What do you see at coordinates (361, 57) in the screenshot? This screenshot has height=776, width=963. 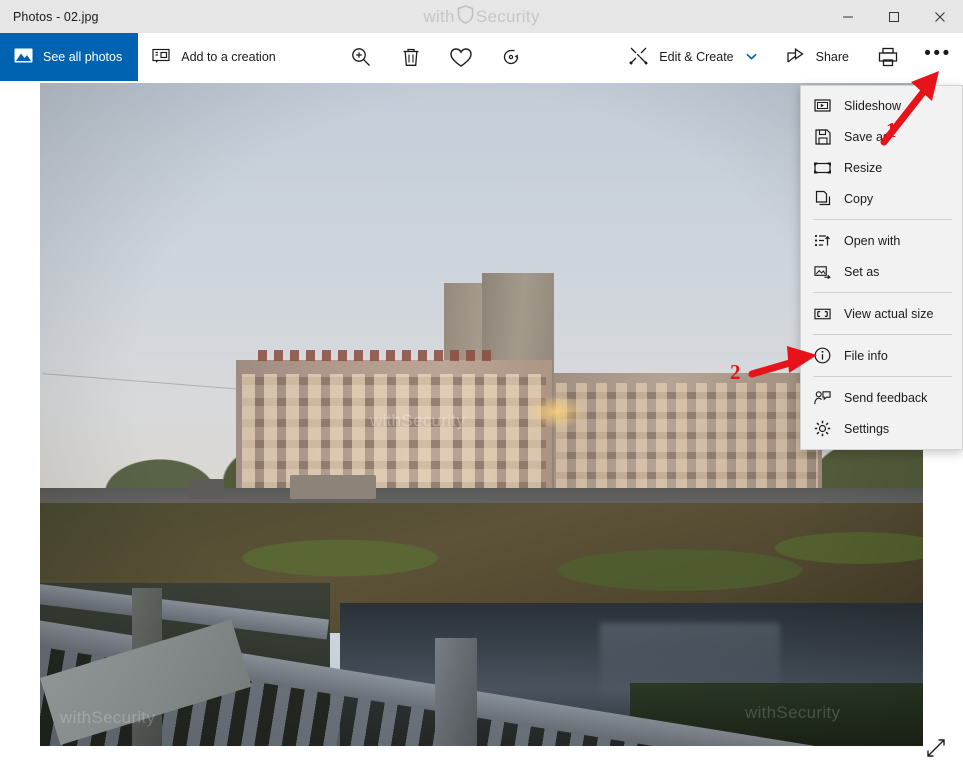 I see `zoom-in-button` at bounding box center [361, 57].